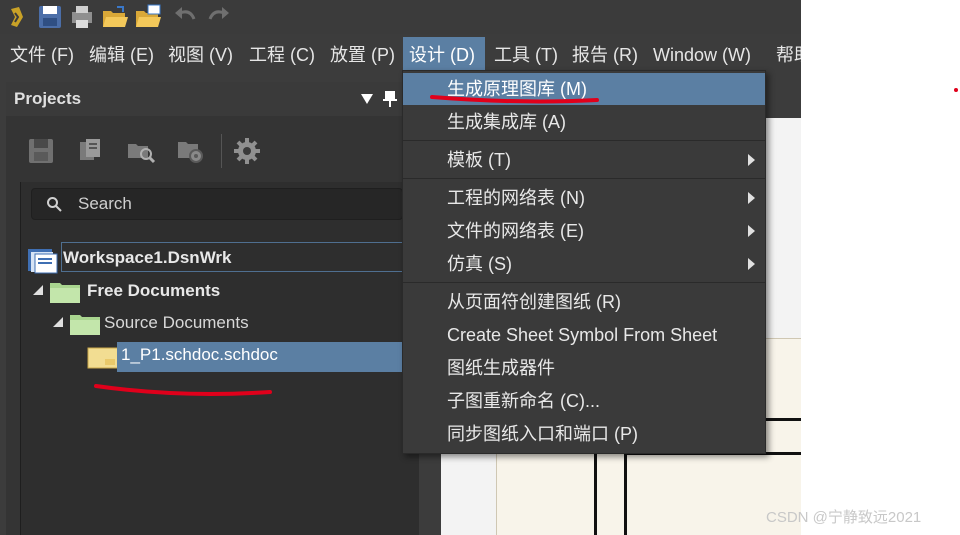 This screenshot has width=960, height=535. What do you see at coordinates (362, 55) in the screenshot?
I see `menu-place: 放置 (P)` at bounding box center [362, 55].